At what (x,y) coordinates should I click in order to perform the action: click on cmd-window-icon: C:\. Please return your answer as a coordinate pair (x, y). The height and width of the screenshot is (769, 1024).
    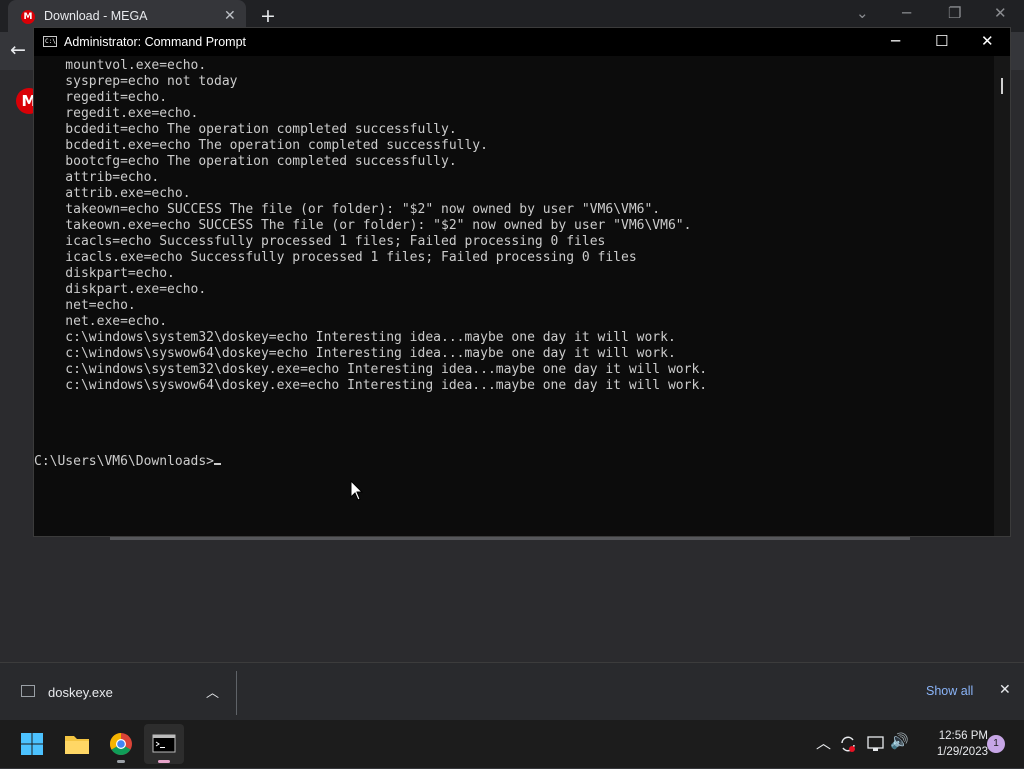
    Looking at the image, I should click on (50, 41).